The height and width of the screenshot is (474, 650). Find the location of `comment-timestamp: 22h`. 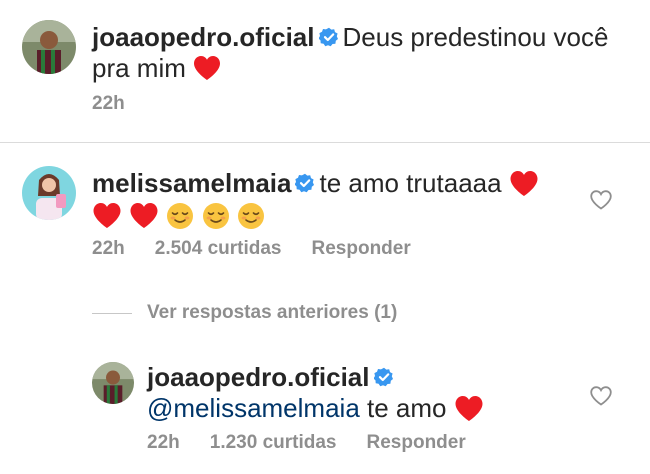

comment-timestamp: 22h is located at coordinates (108, 248).